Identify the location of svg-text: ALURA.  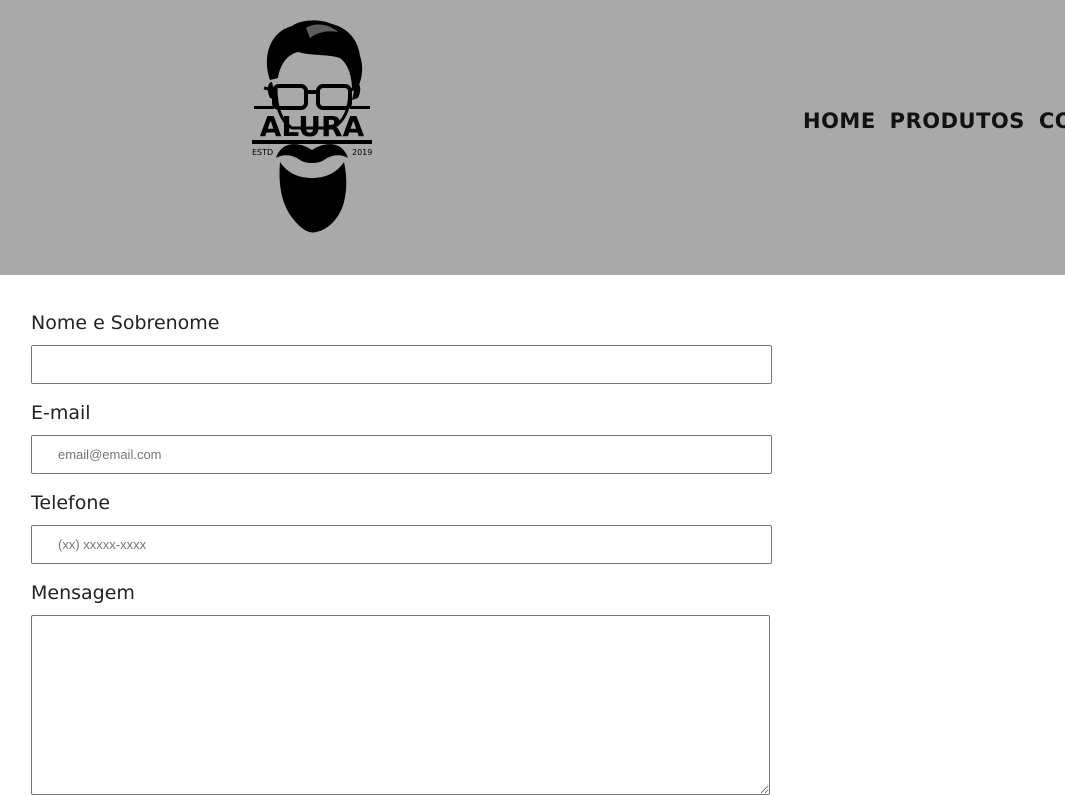
(312, 126).